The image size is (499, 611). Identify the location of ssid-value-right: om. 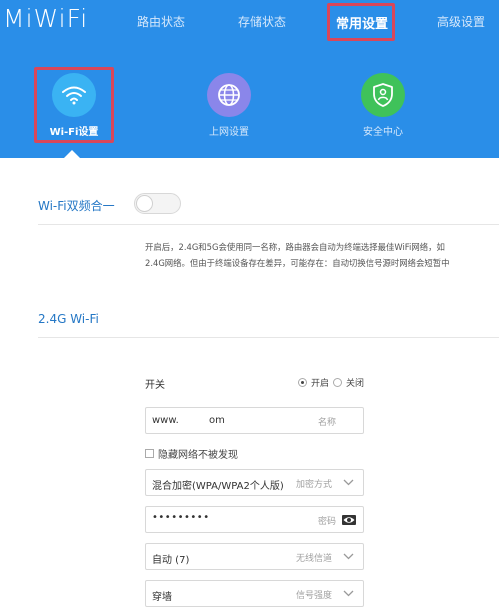
(217, 420).